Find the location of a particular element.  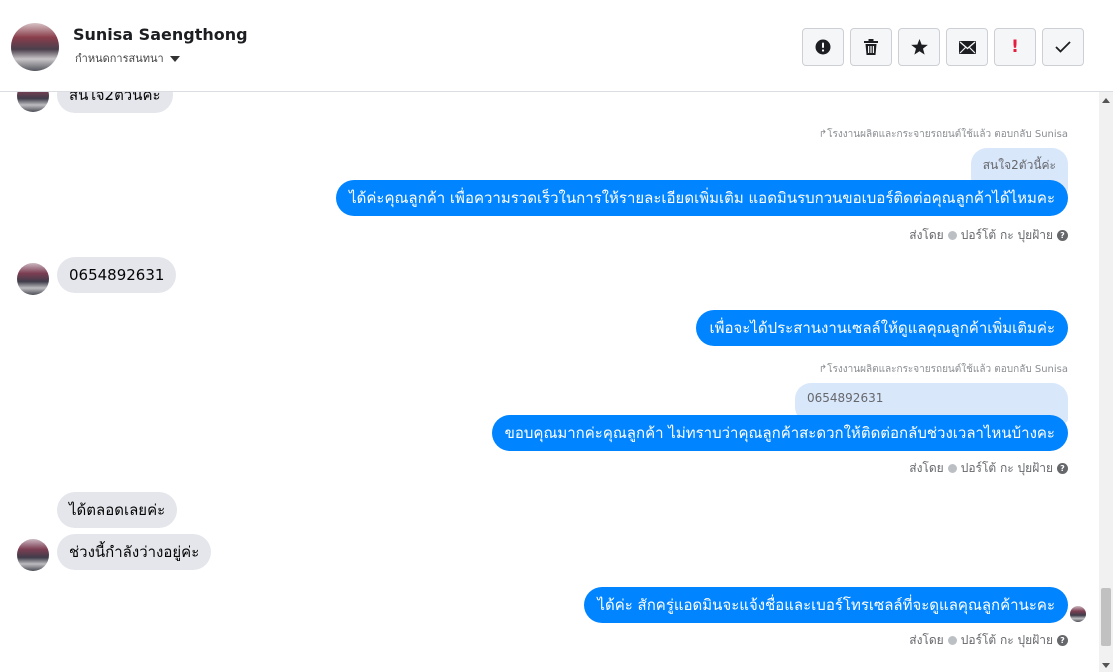

conversation-toolbar: ! is located at coordinates (943, 47).